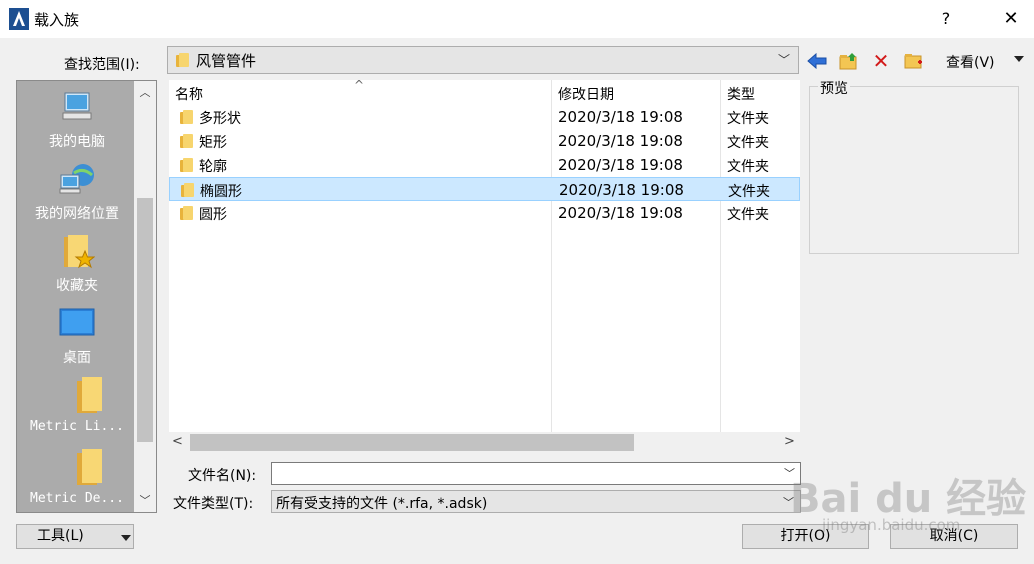 Image resolution: width=1034 pixels, height=564 pixels. Describe the element at coordinates (1011, 19) in the screenshot. I see `close-button: ✕` at that location.